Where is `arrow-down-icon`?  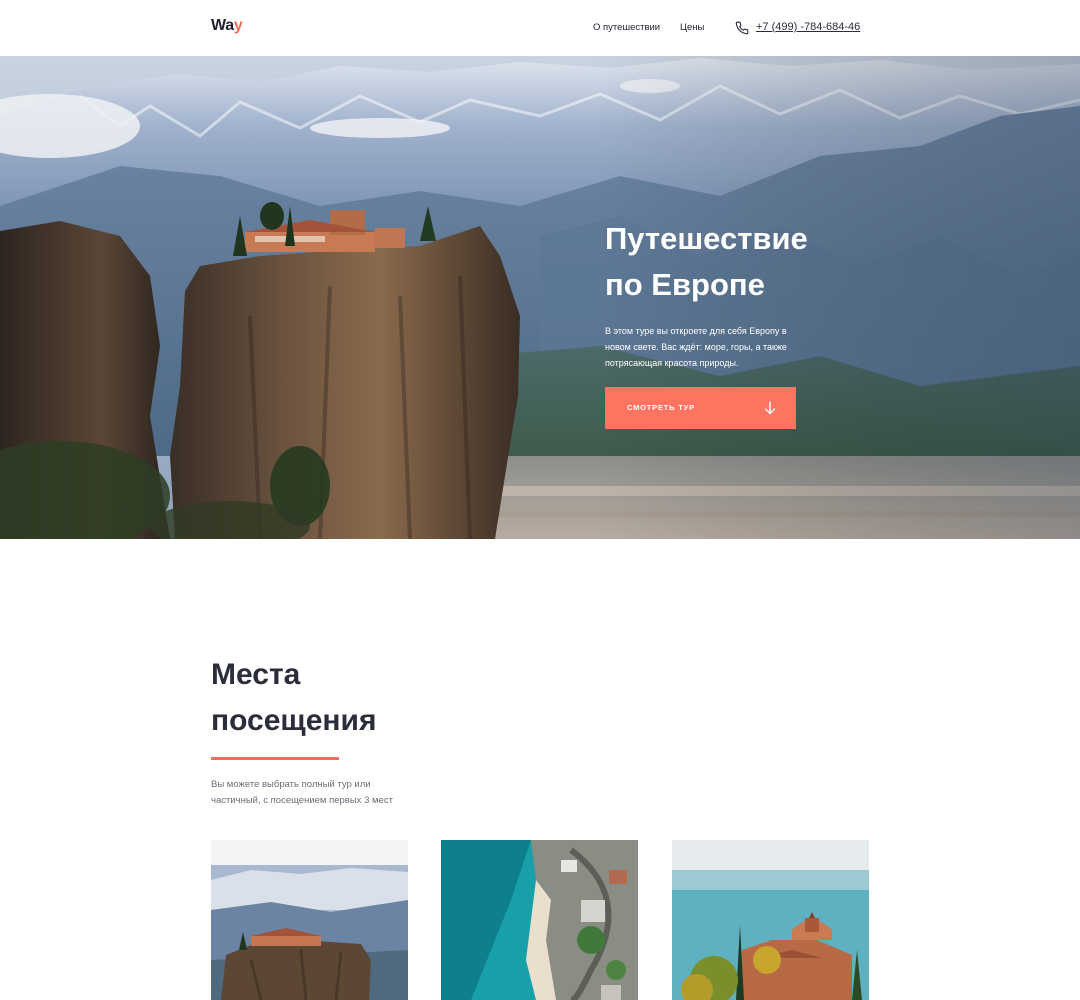 arrow-down-icon is located at coordinates (770, 408).